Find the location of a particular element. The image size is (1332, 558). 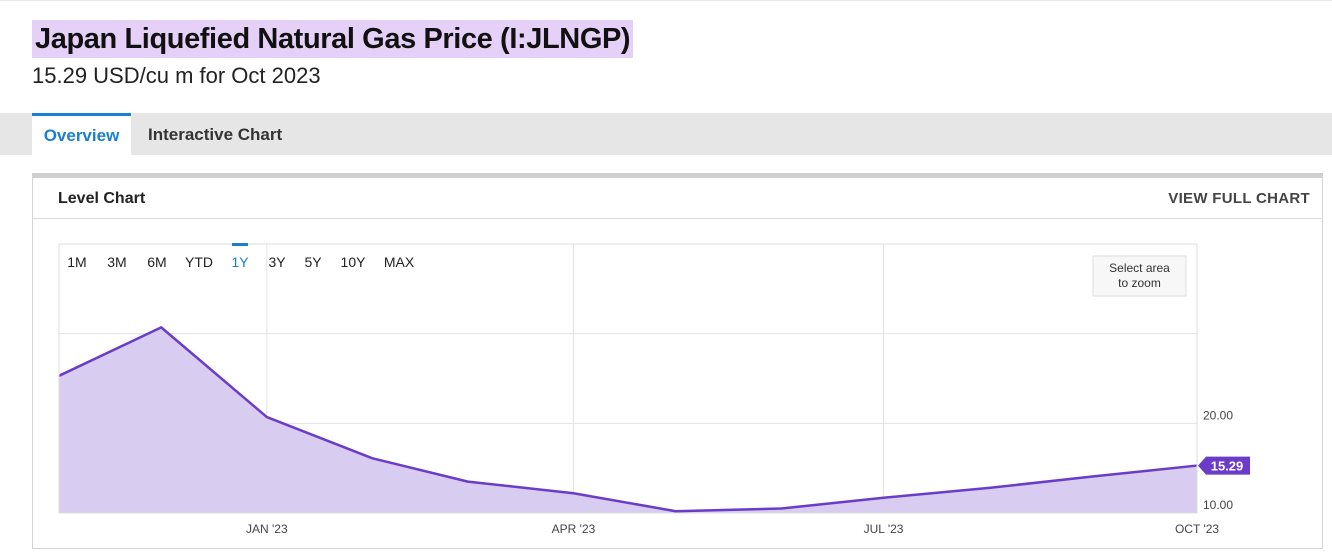

x-tick-label: JUL '23 is located at coordinates (884, 529).